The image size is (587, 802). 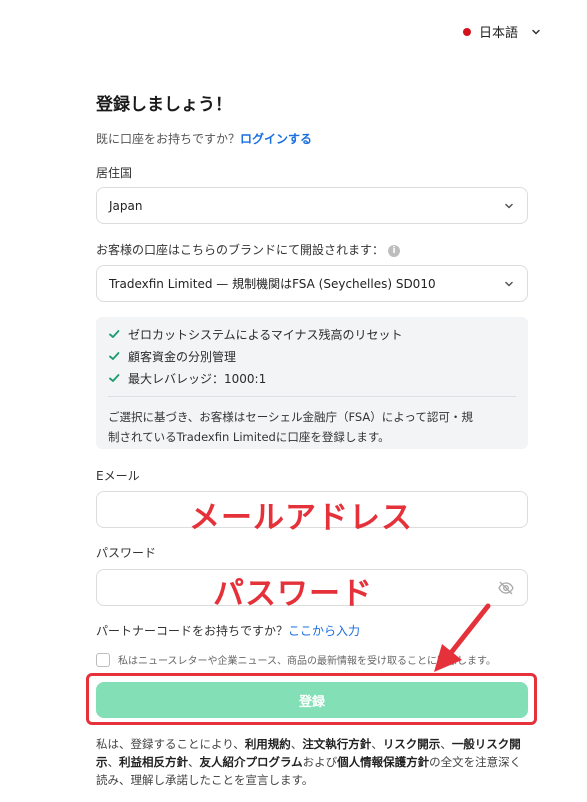 I want to click on order-execution-link: 注文執行方針, so click(x=336, y=744).